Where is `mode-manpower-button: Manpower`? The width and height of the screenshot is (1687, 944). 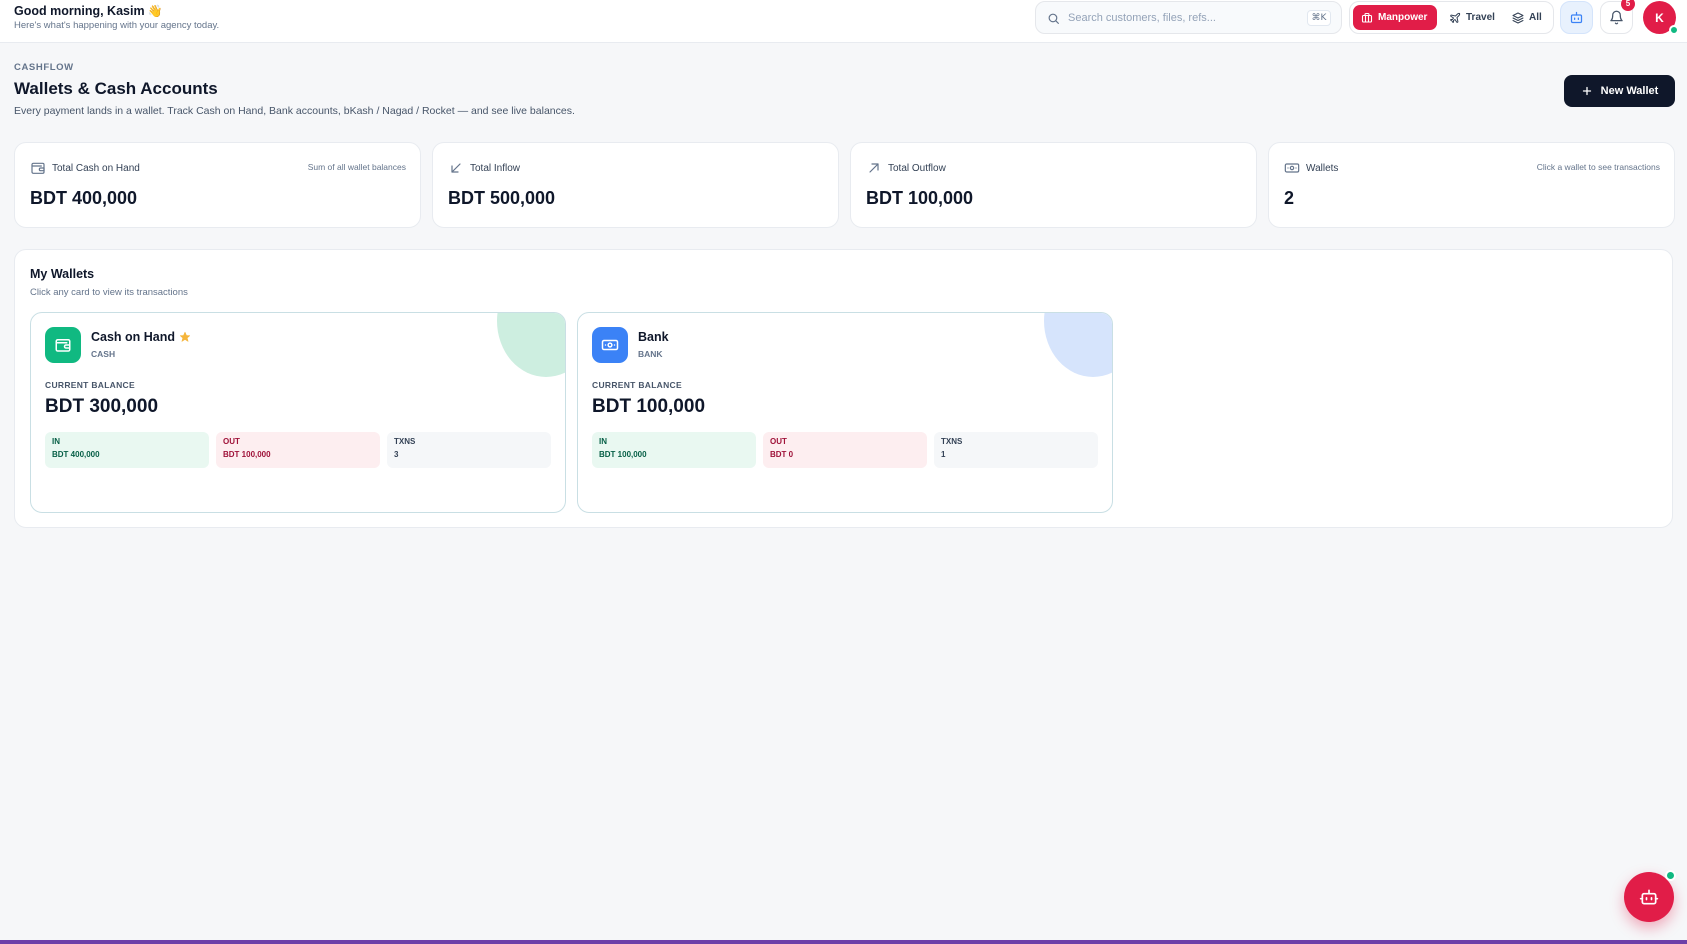
mode-manpower-button: Manpower is located at coordinates (1395, 17).